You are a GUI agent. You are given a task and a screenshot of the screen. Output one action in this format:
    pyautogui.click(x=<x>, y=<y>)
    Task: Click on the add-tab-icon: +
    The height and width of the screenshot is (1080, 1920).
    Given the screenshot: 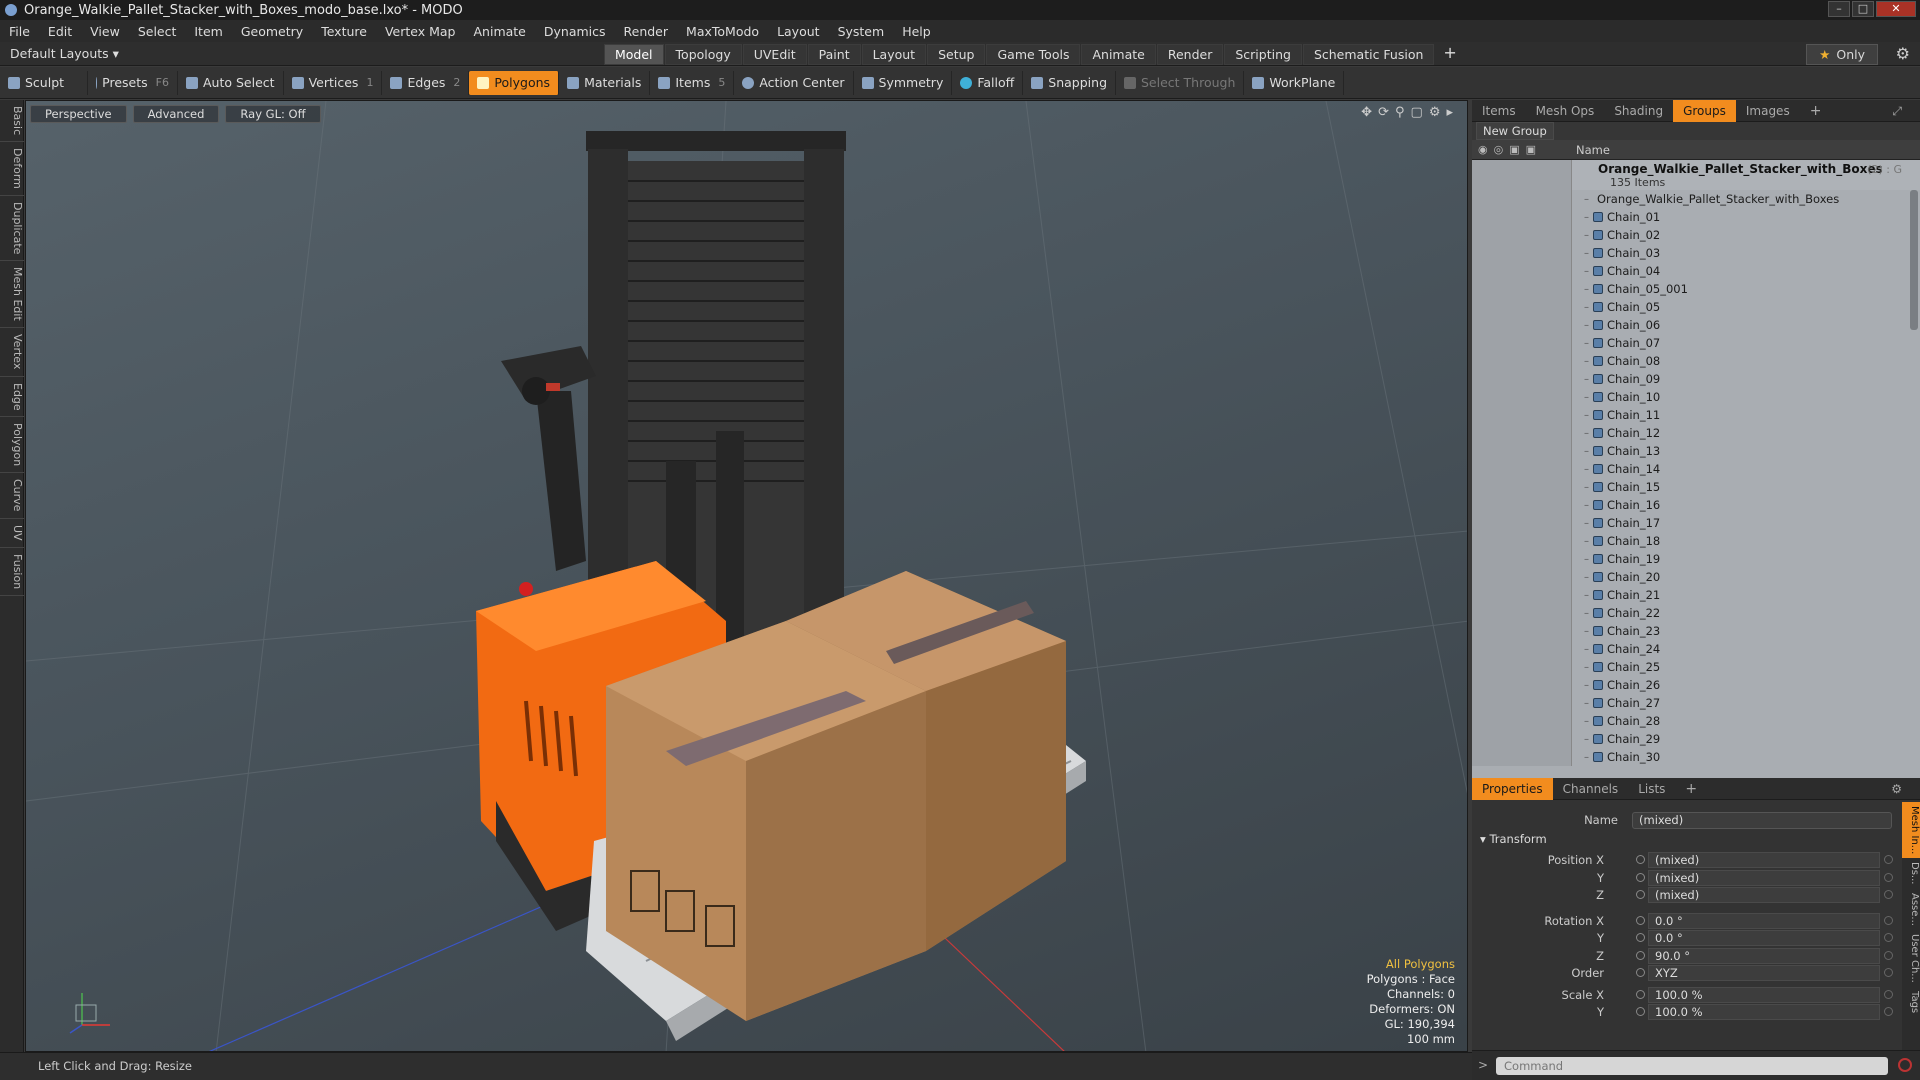 What is the action you would take?
    pyautogui.click(x=1449, y=54)
    